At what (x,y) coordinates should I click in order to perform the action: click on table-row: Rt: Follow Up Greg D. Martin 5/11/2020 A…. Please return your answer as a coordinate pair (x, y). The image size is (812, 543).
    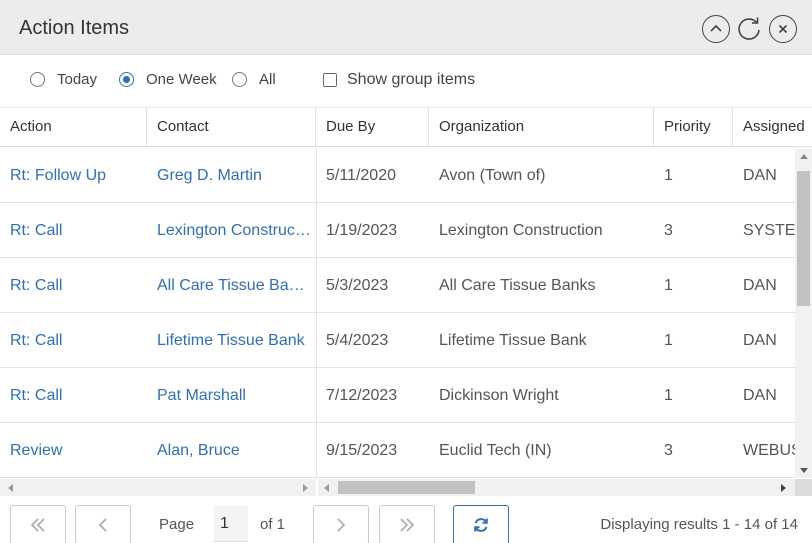
    Looking at the image, I should click on (397, 175).